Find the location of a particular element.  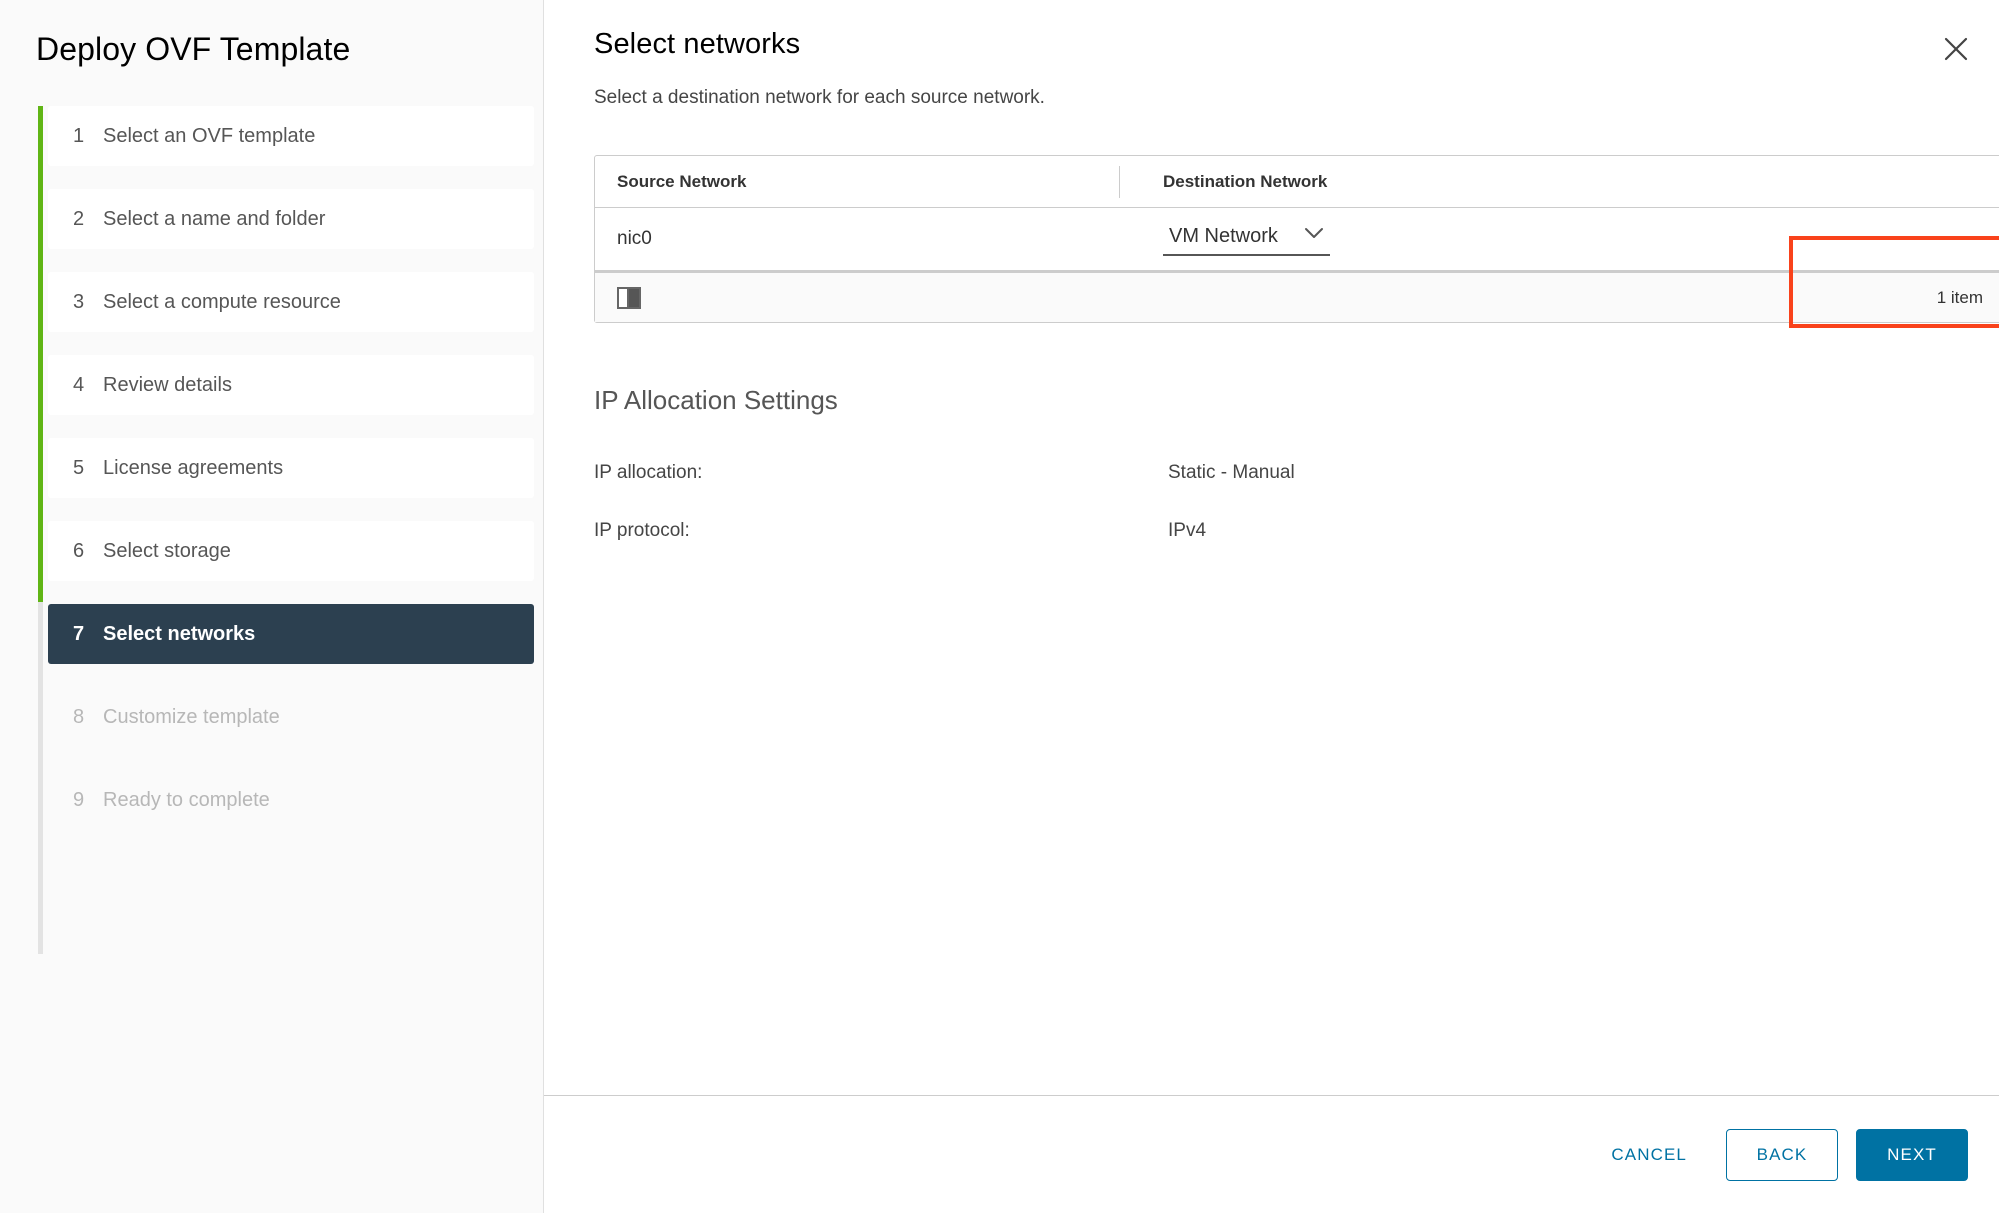

sidebar-step-9-number: 9 is located at coordinates (79, 799).